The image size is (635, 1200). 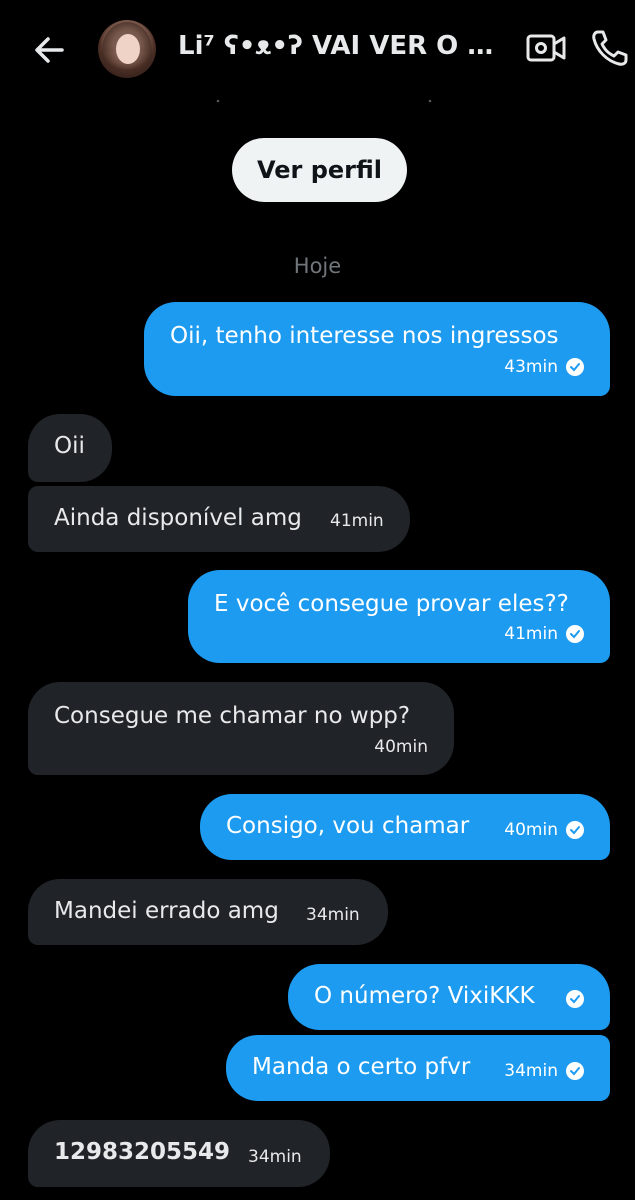 I want to click on message-bubble-outgoing: E você consegue provar eles?? 41min, so click(x=399, y=616).